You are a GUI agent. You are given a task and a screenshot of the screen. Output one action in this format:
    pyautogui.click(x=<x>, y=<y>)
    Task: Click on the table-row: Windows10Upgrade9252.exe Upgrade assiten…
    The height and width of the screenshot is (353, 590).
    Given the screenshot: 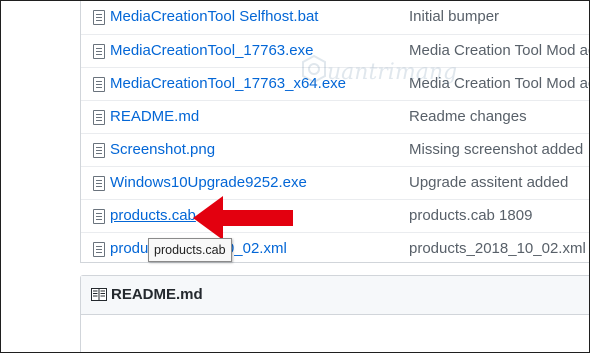 What is the action you would take?
    pyautogui.click(x=335, y=182)
    